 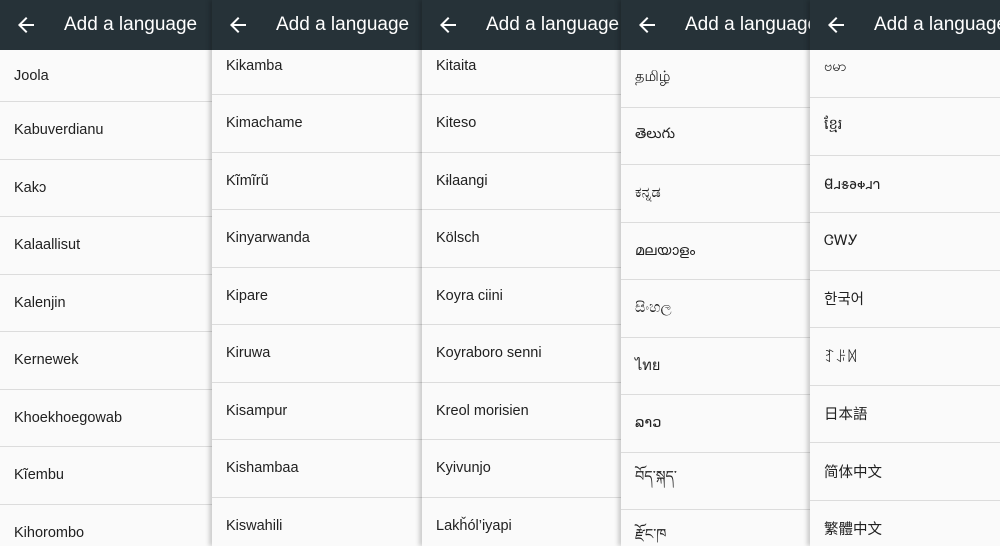 What do you see at coordinates (106, 188) in the screenshot?
I see `language-item: Kakɔ` at bounding box center [106, 188].